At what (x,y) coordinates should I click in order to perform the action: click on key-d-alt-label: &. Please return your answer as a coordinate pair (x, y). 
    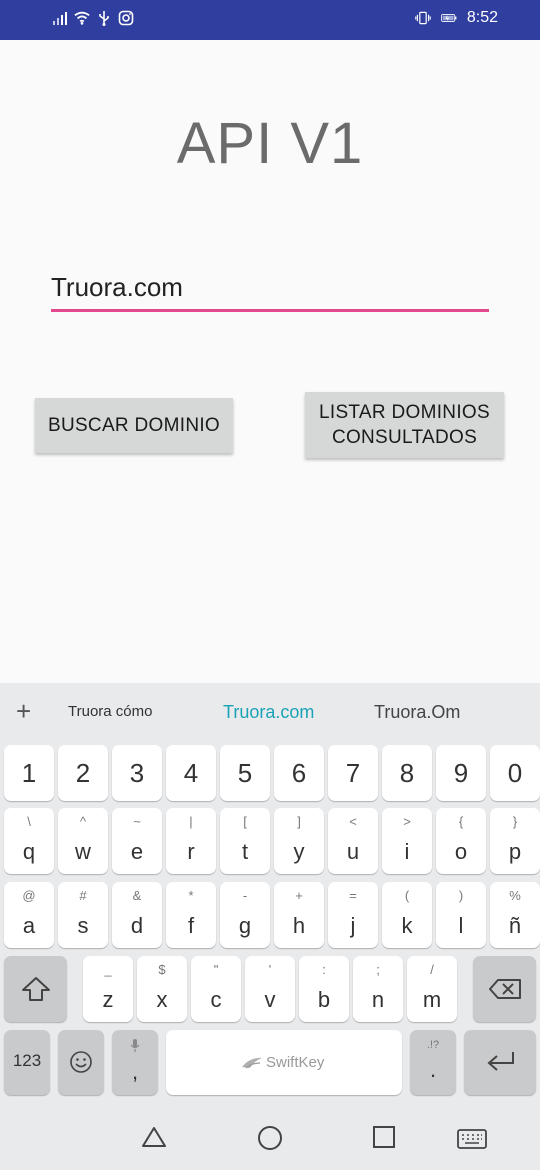
    Looking at the image, I should click on (137, 895).